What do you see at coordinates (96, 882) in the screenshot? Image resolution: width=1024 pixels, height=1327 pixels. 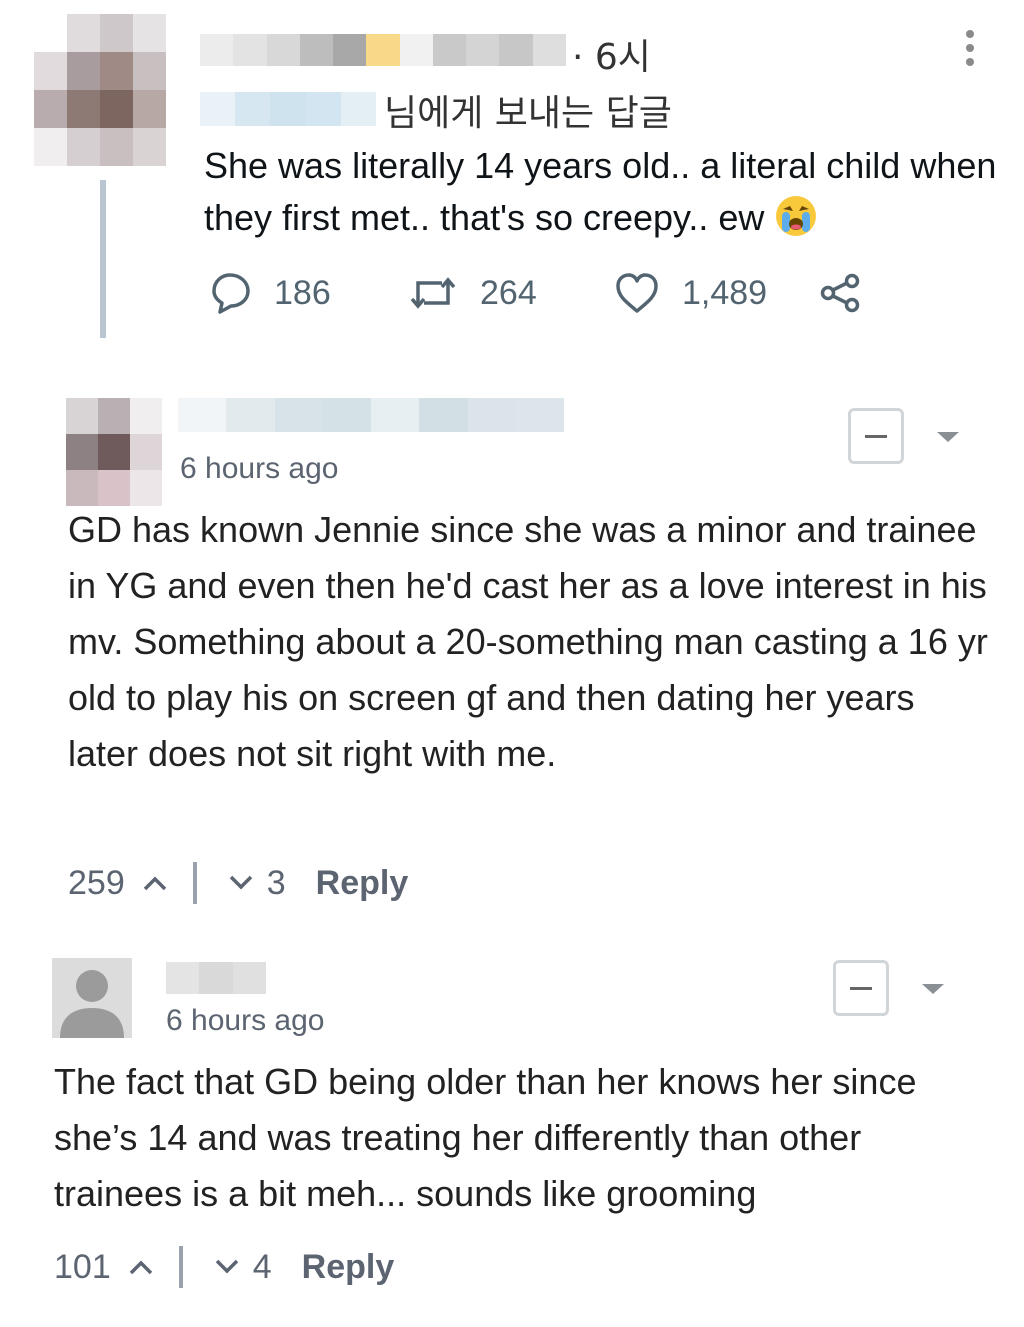 I see `upvote-count: 259` at bounding box center [96, 882].